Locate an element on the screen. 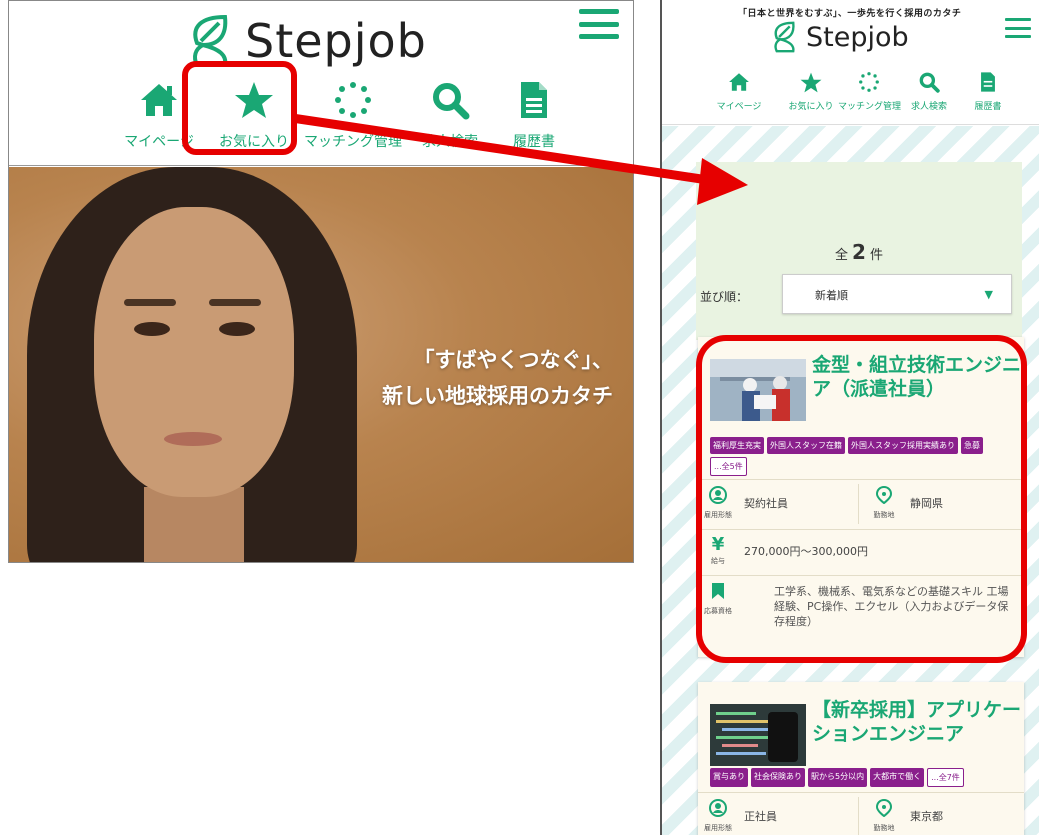  sort-select-value: 新着順 is located at coordinates (831, 295).